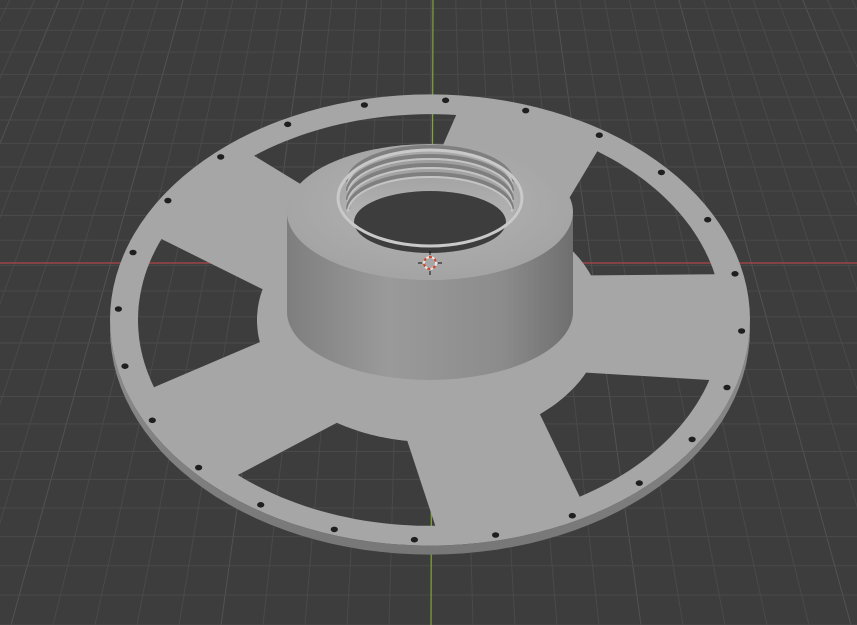 Image resolution: width=857 pixels, height=625 pixels. Describe the element at coordinates (430, 222) in the screenshot. I see `bore-opening` at that location.